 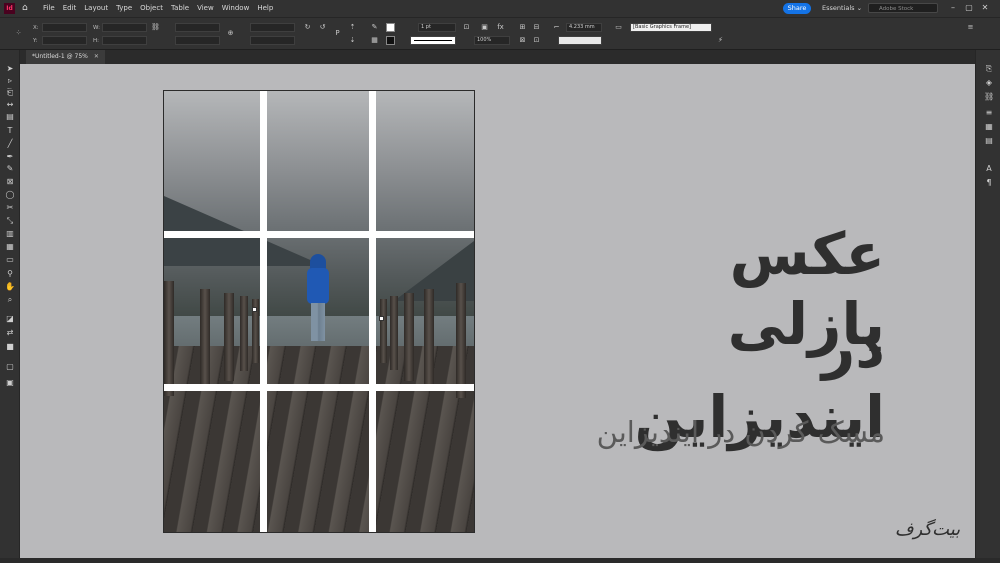 What do you see at coordinates (556, 27) in the screenshot?
I see `corner-options-icon: ⌐` at bounding box center [556, 27].